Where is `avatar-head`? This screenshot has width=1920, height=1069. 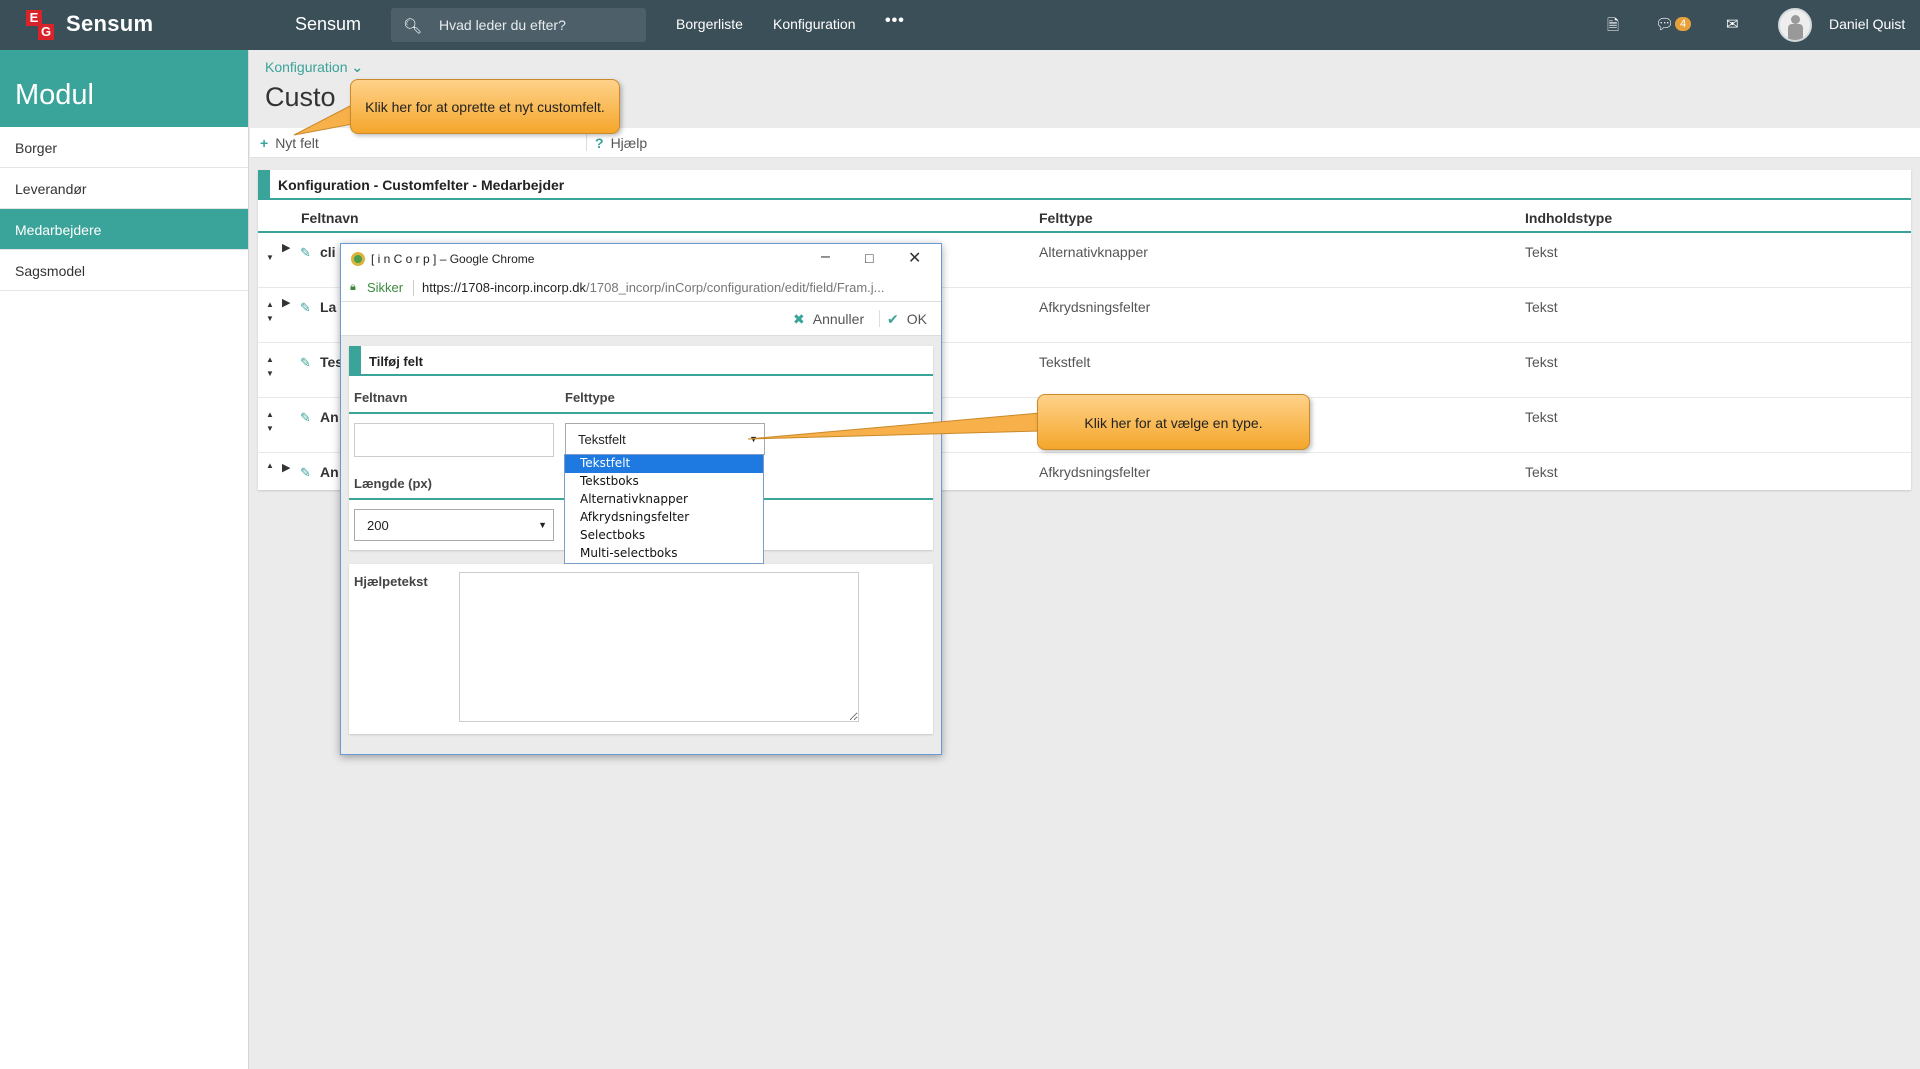
avatar-head is located at coordinates (1795, 19).